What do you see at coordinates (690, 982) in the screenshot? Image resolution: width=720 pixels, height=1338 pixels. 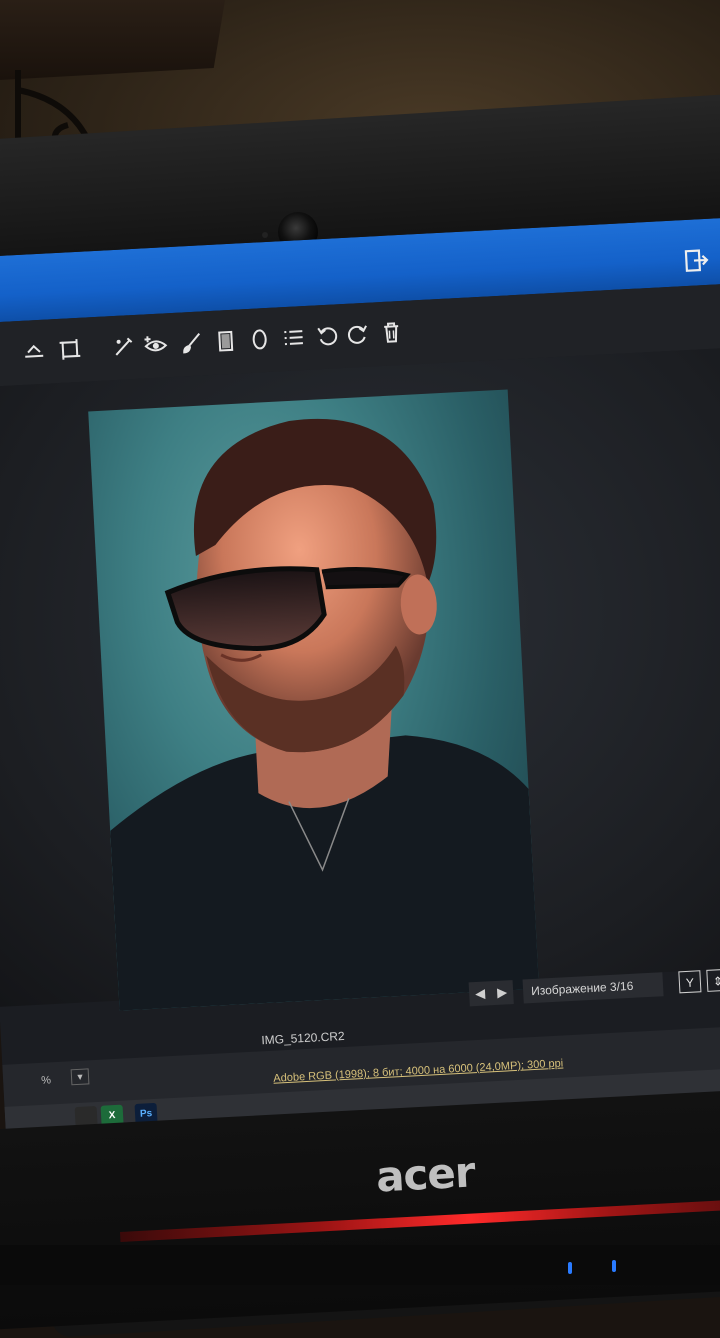 I see `badge-y: Y` at bounding box center [690, 982].